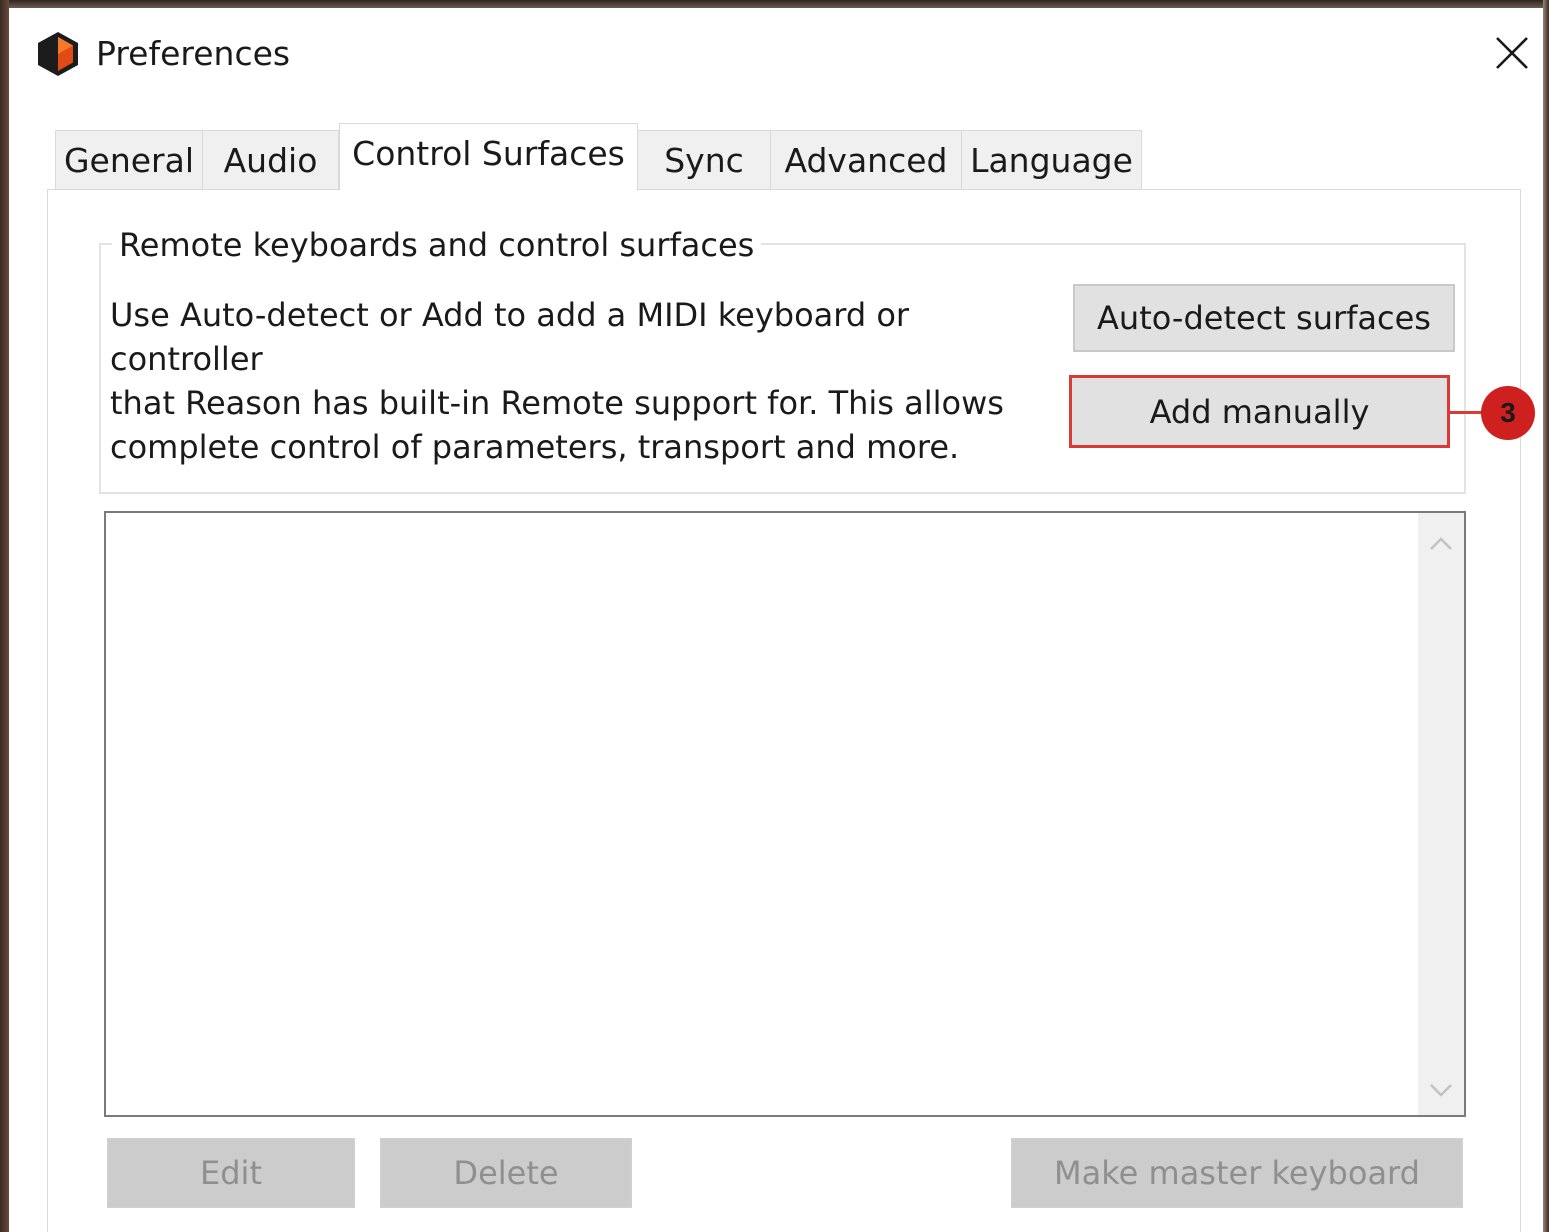 This screenshot has width=1549, height=1232. I want to click on tab-control-surfaces: Control Surfaces, so click(488, 157).